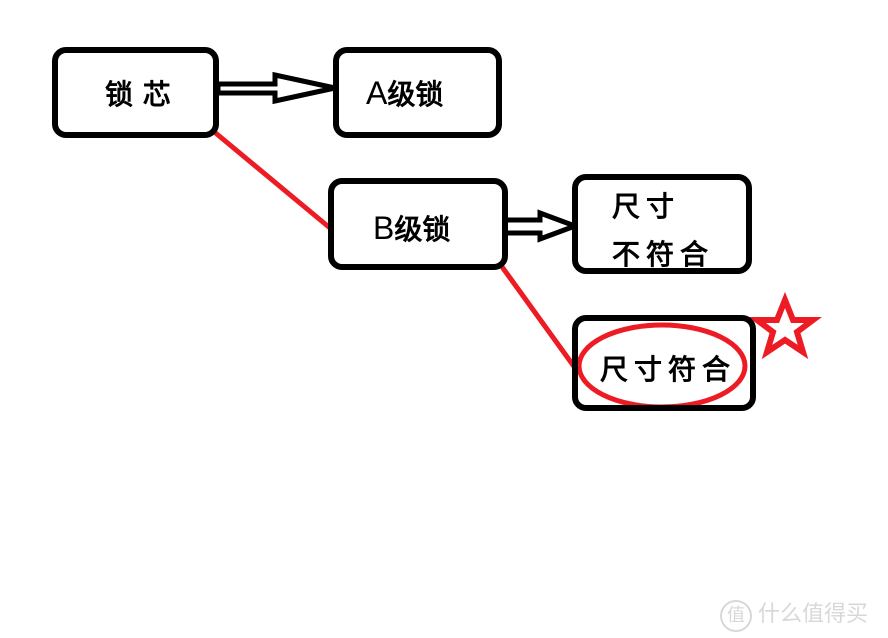 The width and height of the screenshot is (888, 638). Describe the element at coordinates (271, 179) in the screenshot. I see `edge-root-to-b` at that location.